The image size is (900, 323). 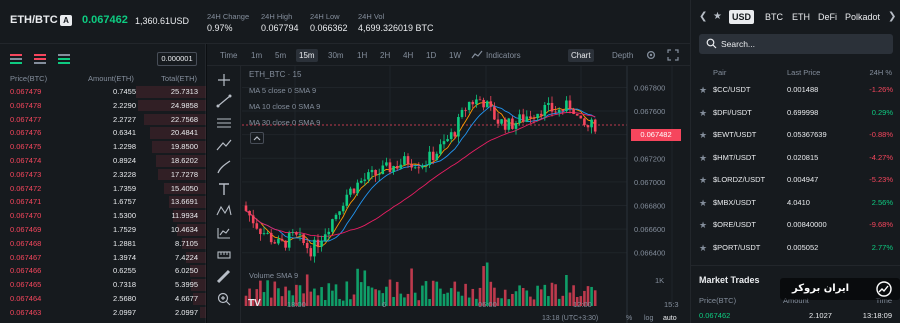 What do you see at coordinates (103, 216) in the screenshot?
I see `ask-row: 0.067470 1.5300 11.9934` at bounding box center [103, 216].